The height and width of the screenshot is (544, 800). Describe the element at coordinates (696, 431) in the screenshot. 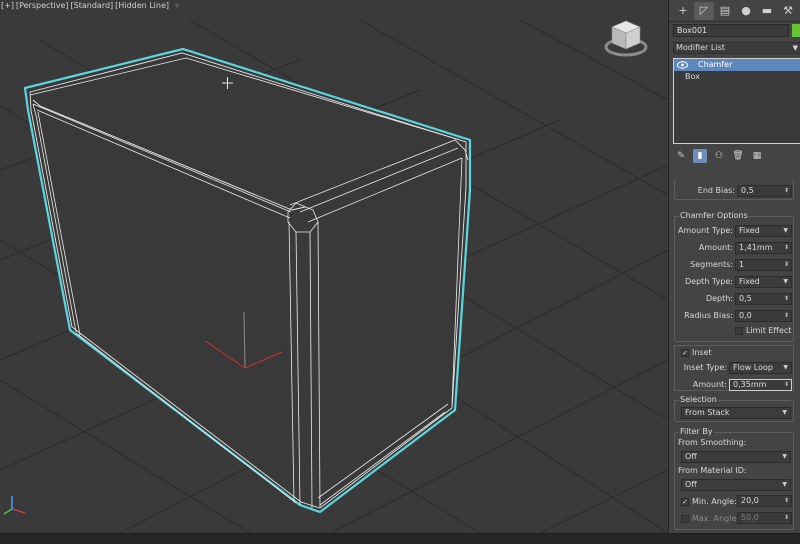

I see `filter-by-title: Filter By` at that location.